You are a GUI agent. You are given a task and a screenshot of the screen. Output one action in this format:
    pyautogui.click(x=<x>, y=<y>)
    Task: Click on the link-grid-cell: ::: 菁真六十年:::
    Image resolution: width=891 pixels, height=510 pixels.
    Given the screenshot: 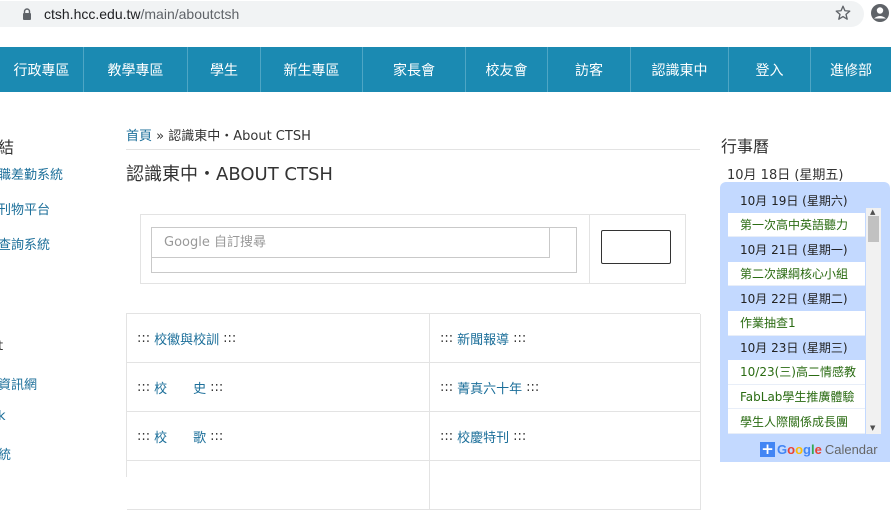 What is the action you would take?
    pyautogui.click(x=565, y=387)
    